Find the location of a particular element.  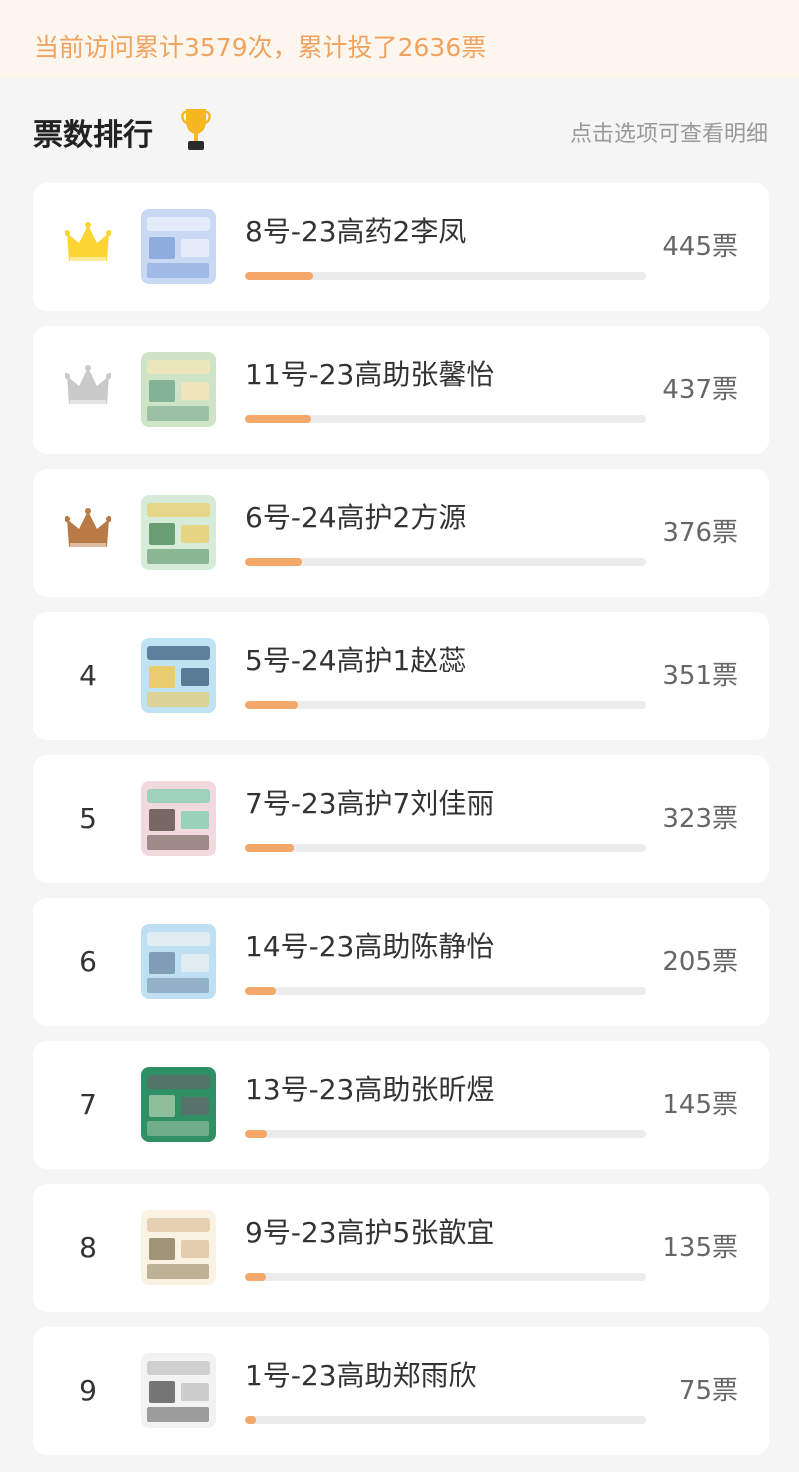

entry-name: 1号-23高助郑雨欣 is located at coordinates (361, 1375).